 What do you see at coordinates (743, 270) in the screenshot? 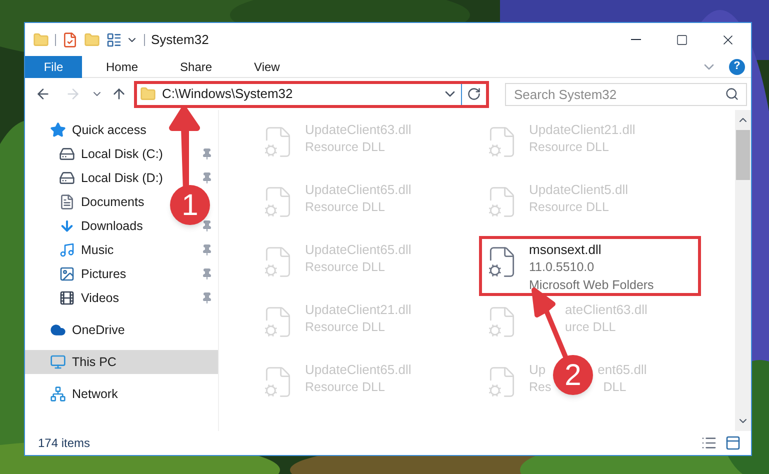
I see `scrollbar` at bounding box center [743, 270].